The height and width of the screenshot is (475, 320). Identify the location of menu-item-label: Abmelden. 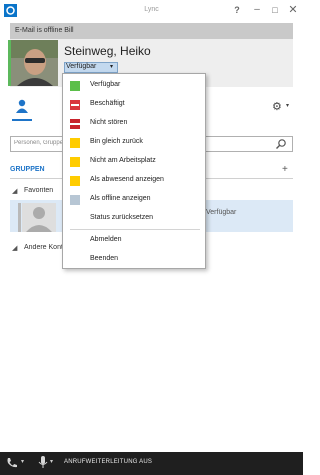
(106, 239).